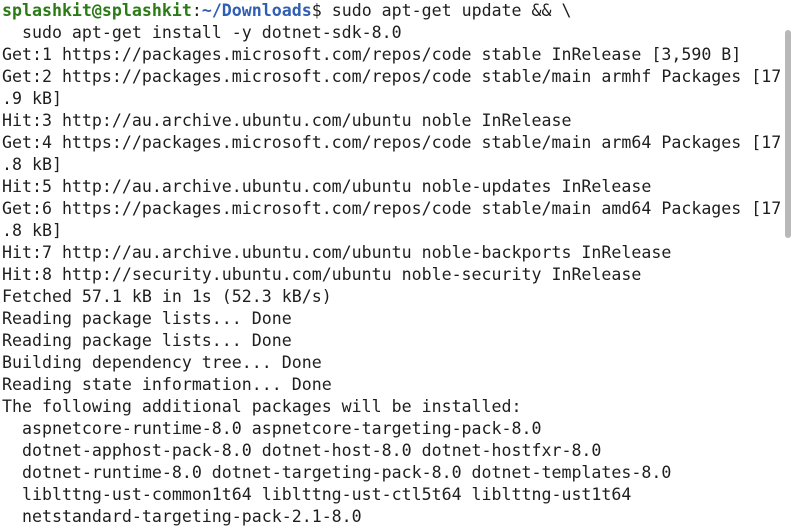  What do you see at coordinates (182, 516) in the screenshot?
I see `output-line: netstandard-targeting-pack-2.1-8.0` at bounding box center [182, 516].